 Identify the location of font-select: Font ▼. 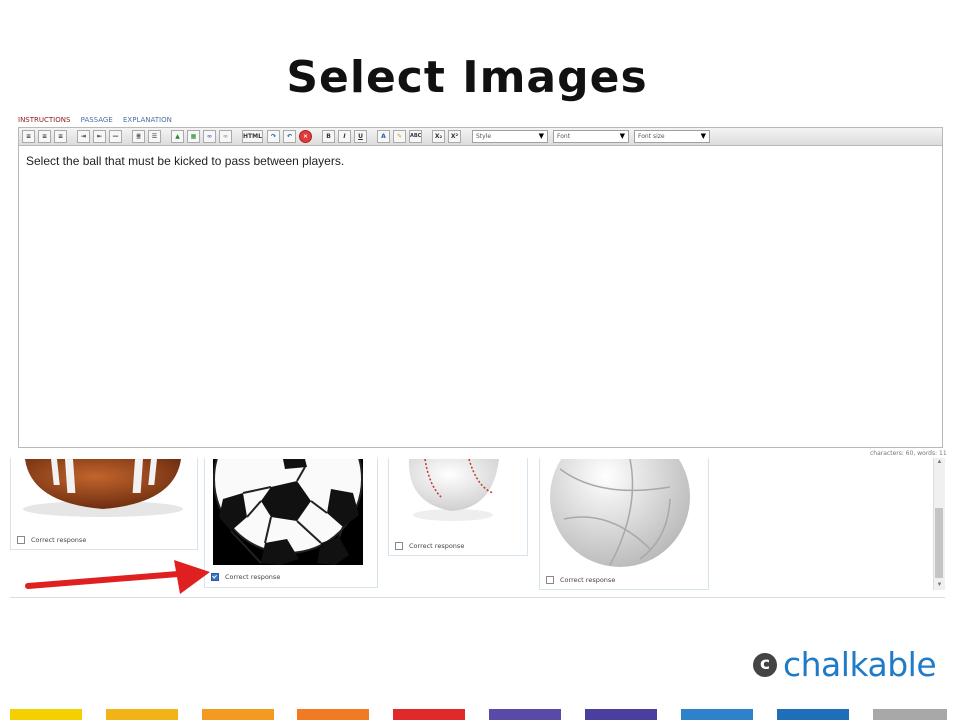
(591, 136).